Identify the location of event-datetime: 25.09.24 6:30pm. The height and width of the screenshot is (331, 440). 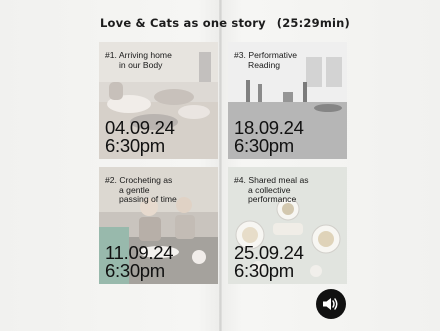
(269, 262).